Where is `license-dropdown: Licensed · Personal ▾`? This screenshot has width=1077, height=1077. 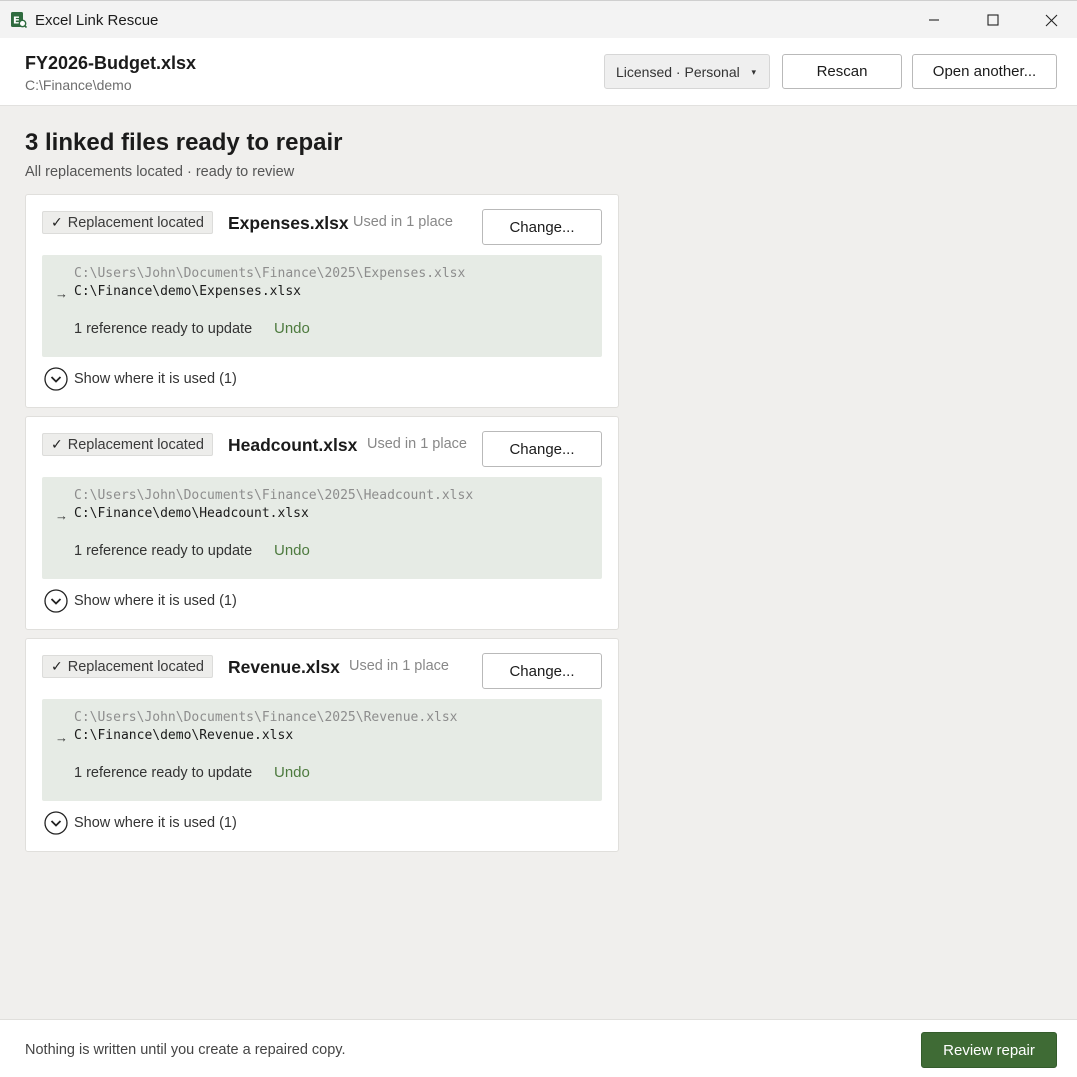
license-dropdown: Licensed · Personal ▾ is located at coordinates (687, 71).